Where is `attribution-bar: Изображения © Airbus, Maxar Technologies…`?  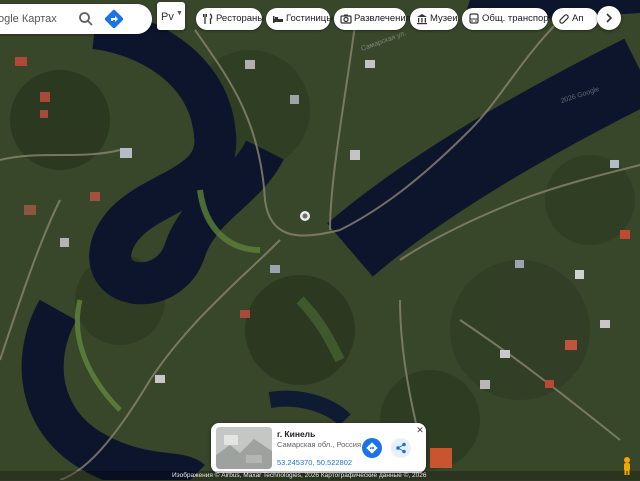
attribution-bar: Изображения © Airbus, Maxar Technologies… is located at coordinates (320, 475).